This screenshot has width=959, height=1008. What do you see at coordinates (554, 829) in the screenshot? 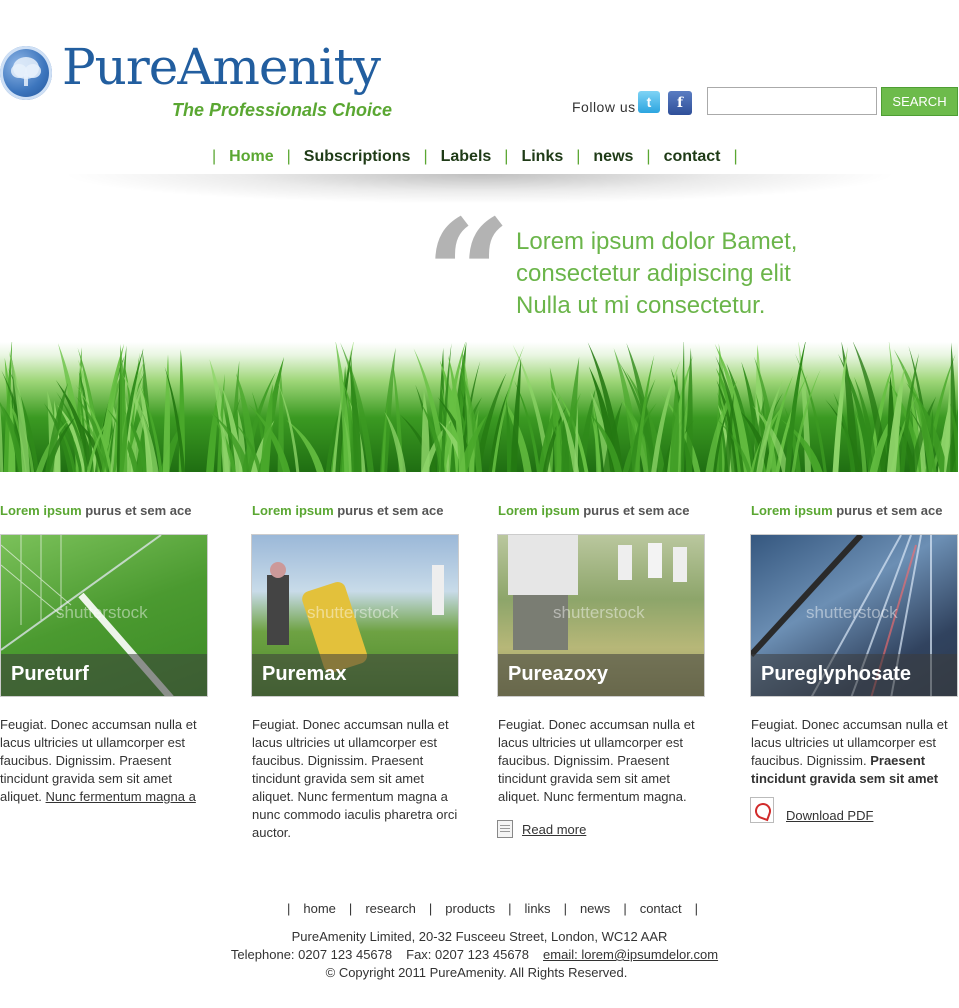
I see `read-more-link: Read more` at bounding box center [554, 829].